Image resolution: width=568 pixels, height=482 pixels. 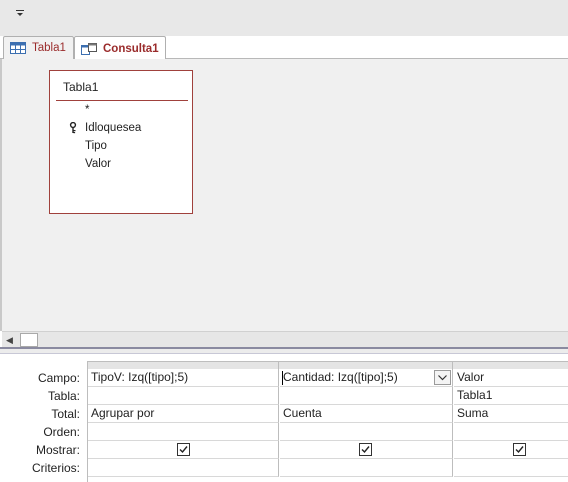 I want to click on tab-consulta1: Consulta1, so click(x=120, y=48).